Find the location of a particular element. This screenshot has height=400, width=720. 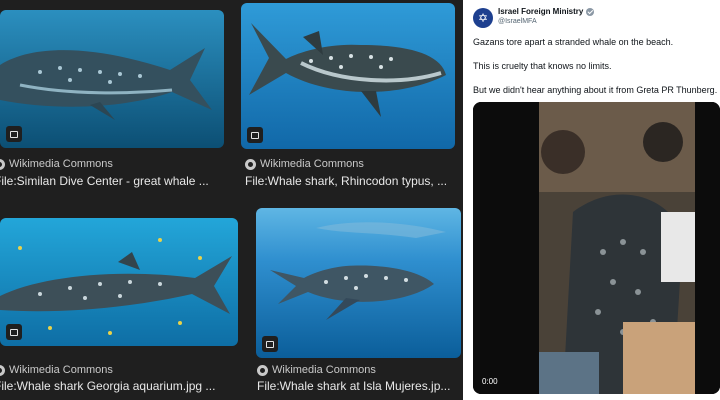

result-source-4: Wikimedia Commons is located at coordinates (316, 370).